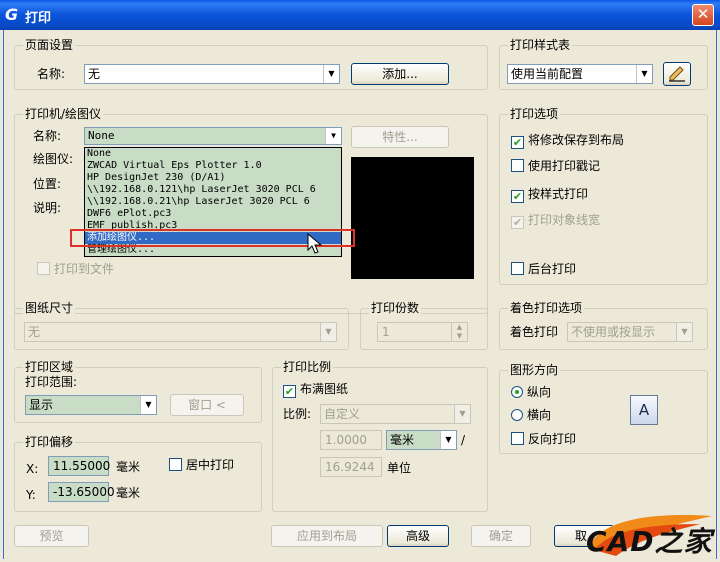 The height and width of the screenshot is (562, 720). I want to click on paper-size-combo: 无 ▼, so click(180, 332).